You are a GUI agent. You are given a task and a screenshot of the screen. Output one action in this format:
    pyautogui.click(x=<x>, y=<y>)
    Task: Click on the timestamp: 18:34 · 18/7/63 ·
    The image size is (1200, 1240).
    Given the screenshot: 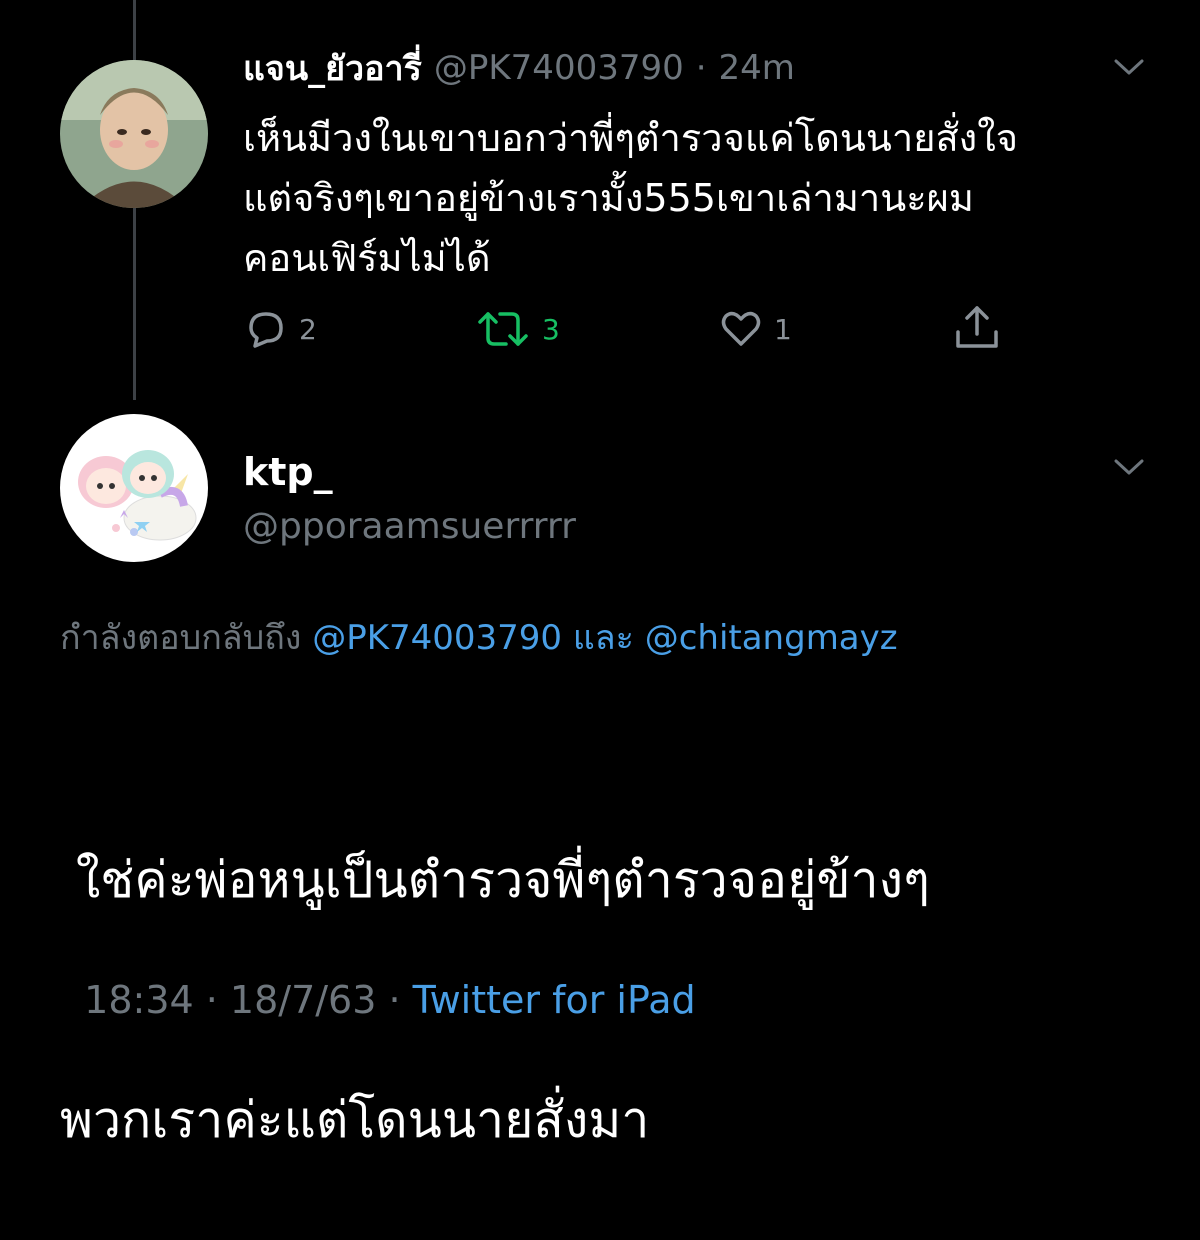 What is the action you would take?
    pyautogui.click(x=248, y=1000)
    